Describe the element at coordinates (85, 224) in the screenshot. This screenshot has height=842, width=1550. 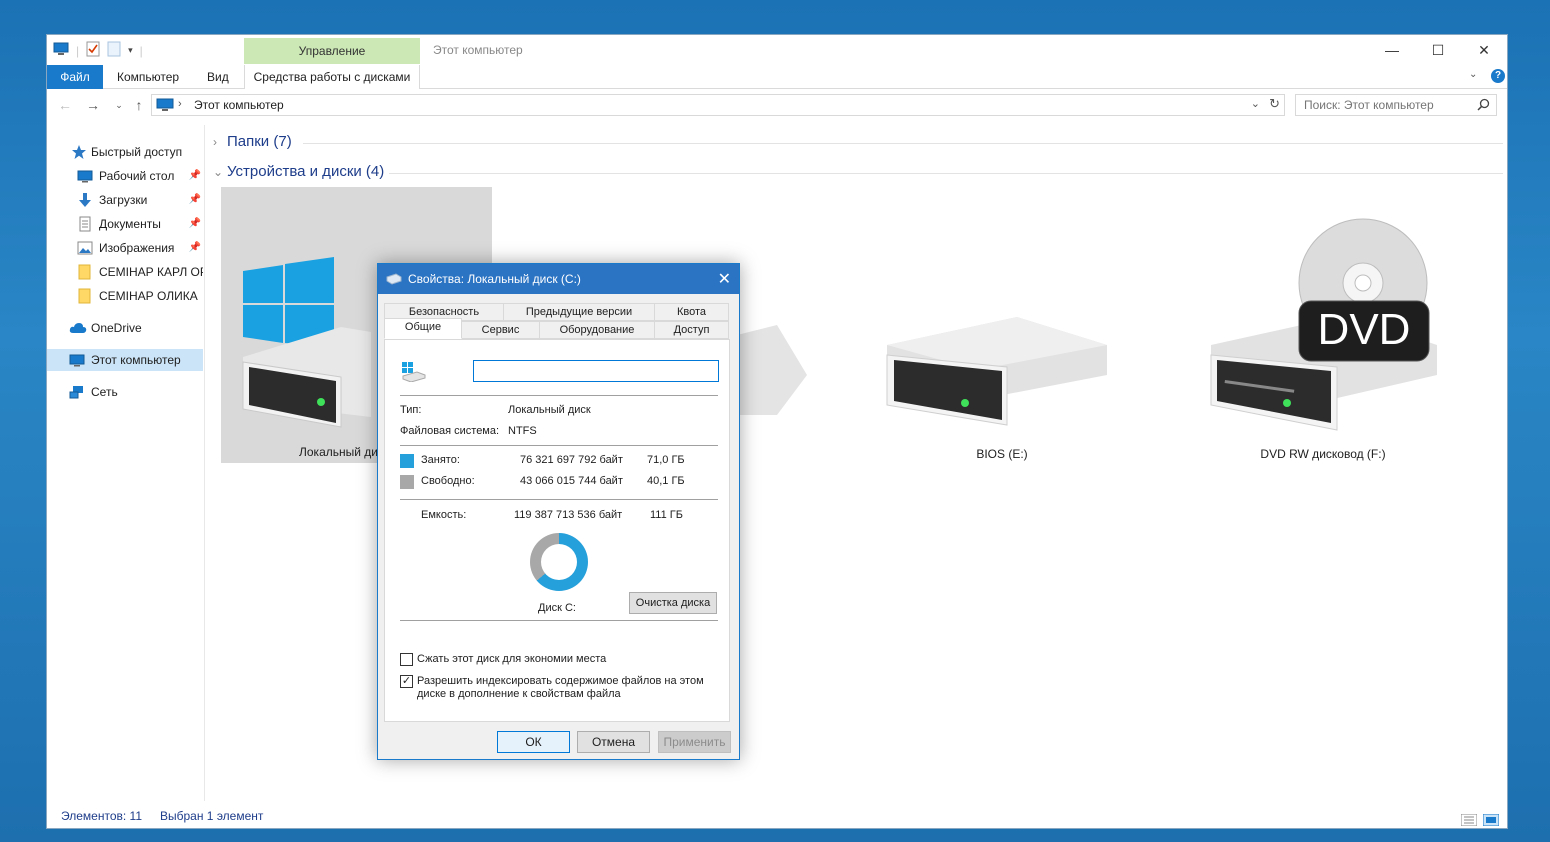
I see `document-icon` at that location.